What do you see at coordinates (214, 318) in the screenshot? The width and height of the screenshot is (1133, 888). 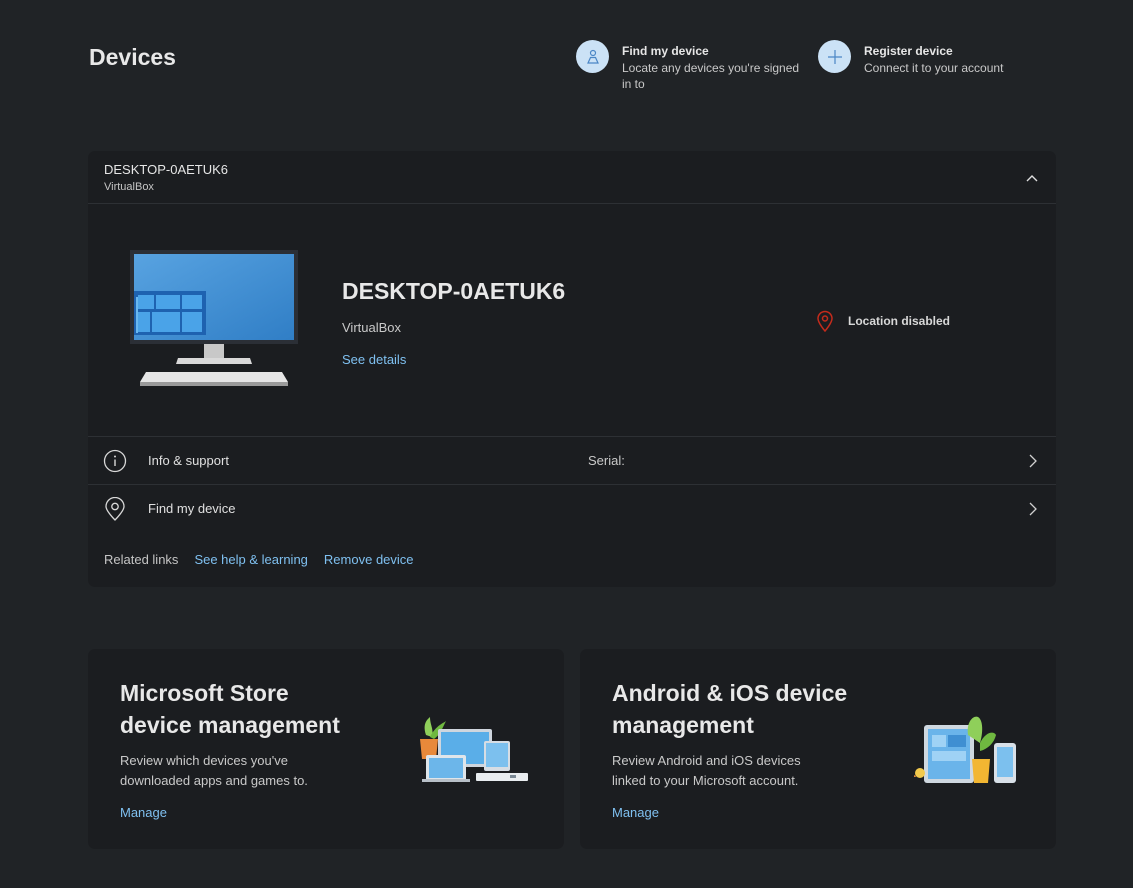 I see `desktop-computer-image` at bounding box center [214, 318].